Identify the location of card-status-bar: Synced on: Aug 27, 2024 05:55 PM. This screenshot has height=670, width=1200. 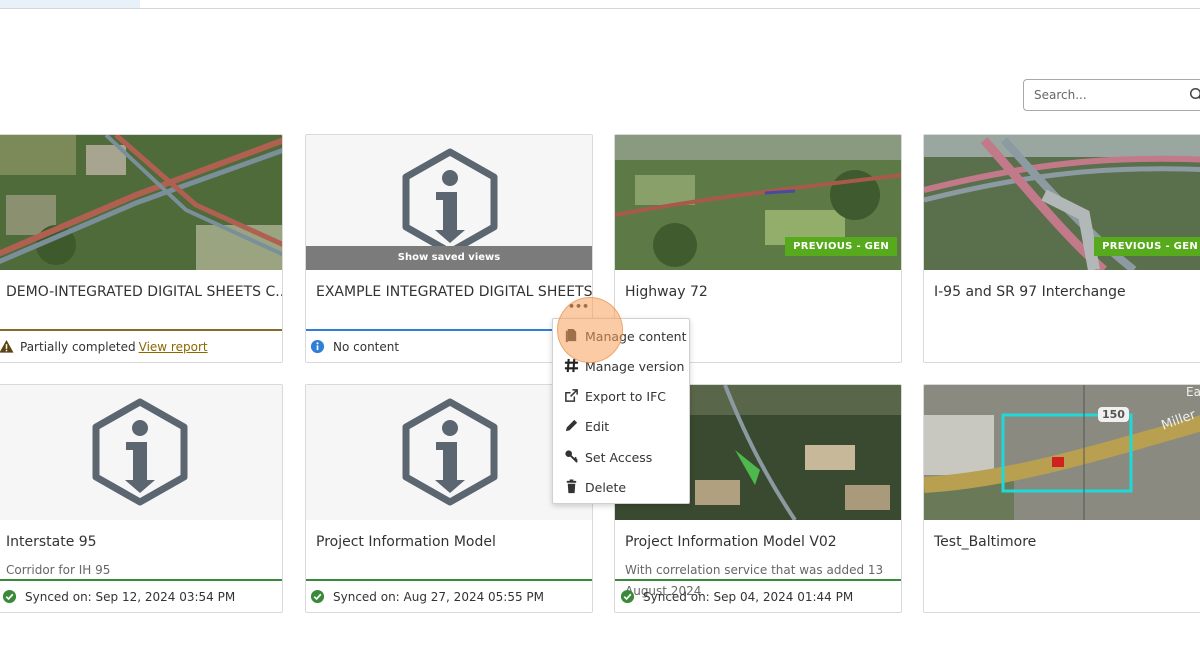
(449, 595).